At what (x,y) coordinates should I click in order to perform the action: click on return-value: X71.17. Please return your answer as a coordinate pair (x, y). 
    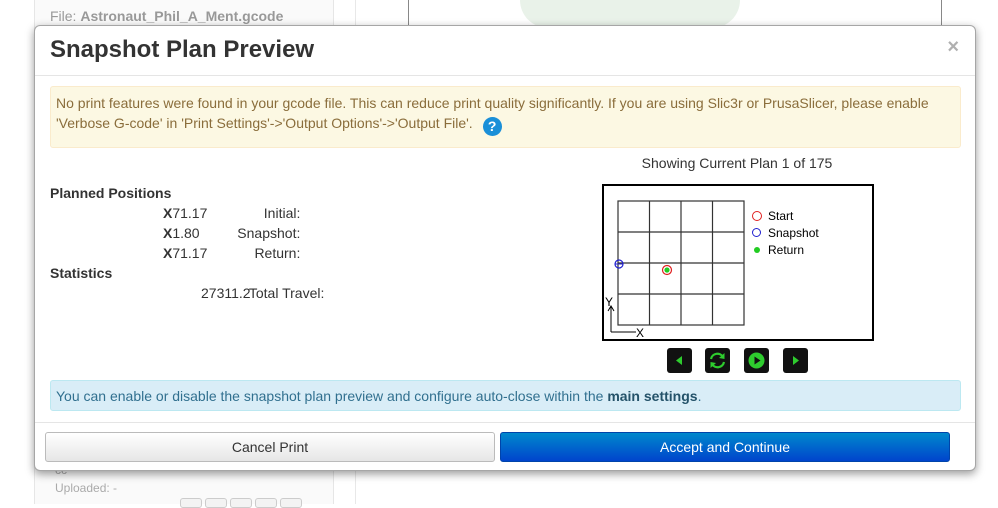
    Looking at the image, I should click on (185, 253).